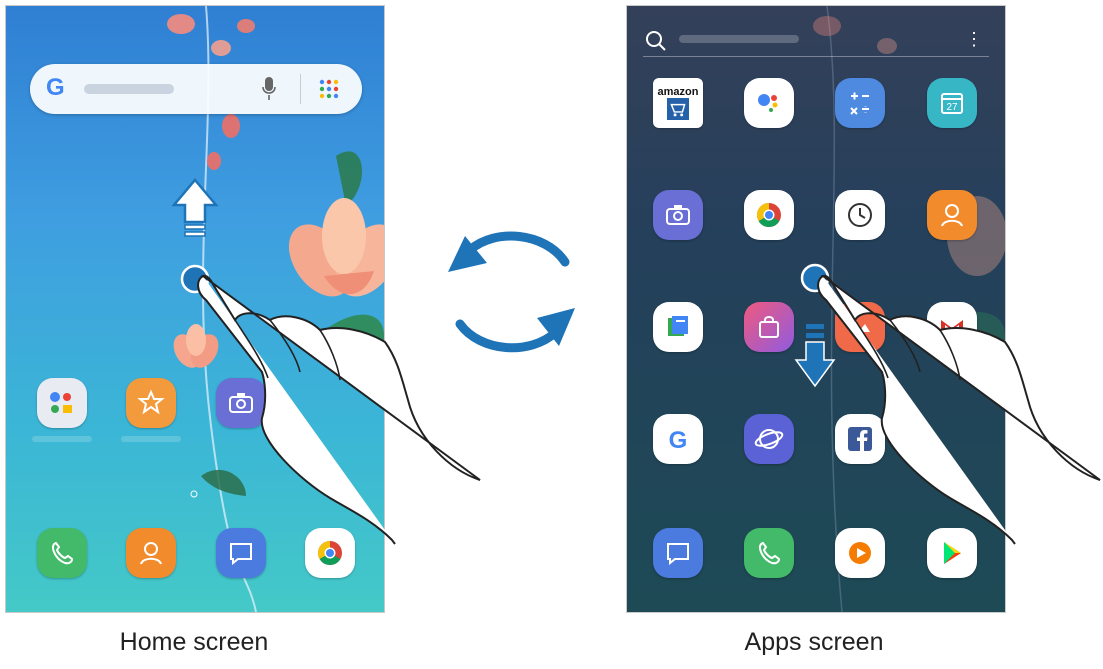 This screenshot has height=669, width=1103. Describe the element at coordinates (511, 292) in the screenshot. I see `switch-screens-arrows-icon` at that location.